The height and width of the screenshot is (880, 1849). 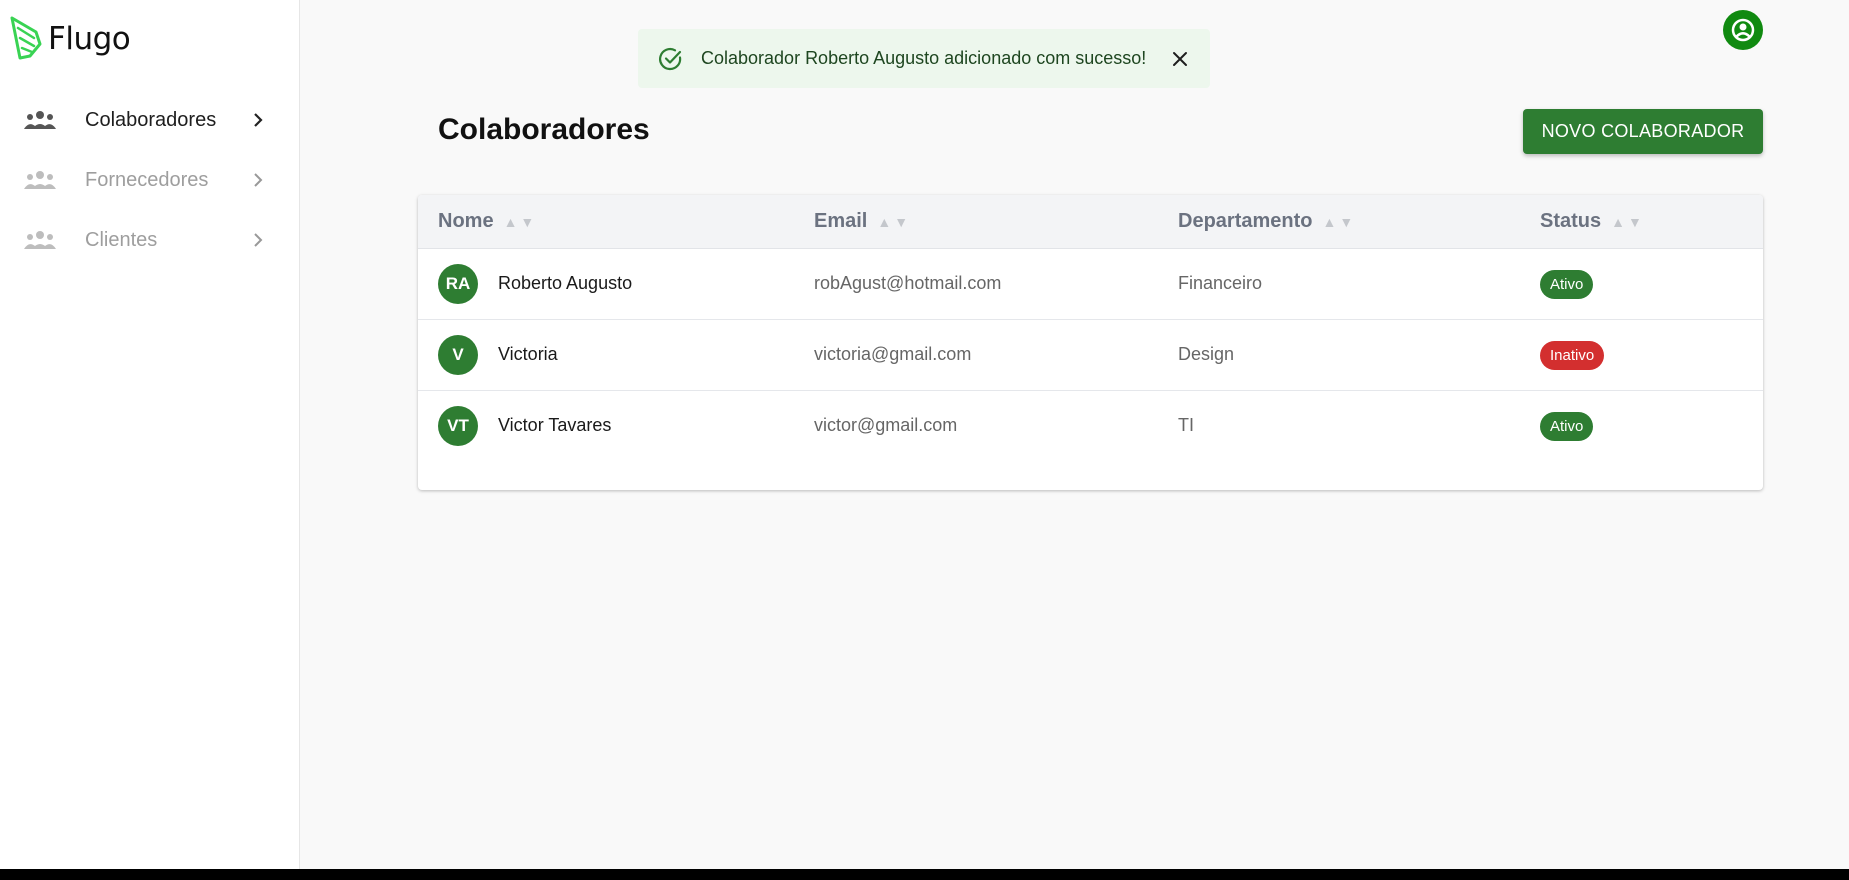 I want to click on page-title: Colaboradores, so click(x=544, y=129).